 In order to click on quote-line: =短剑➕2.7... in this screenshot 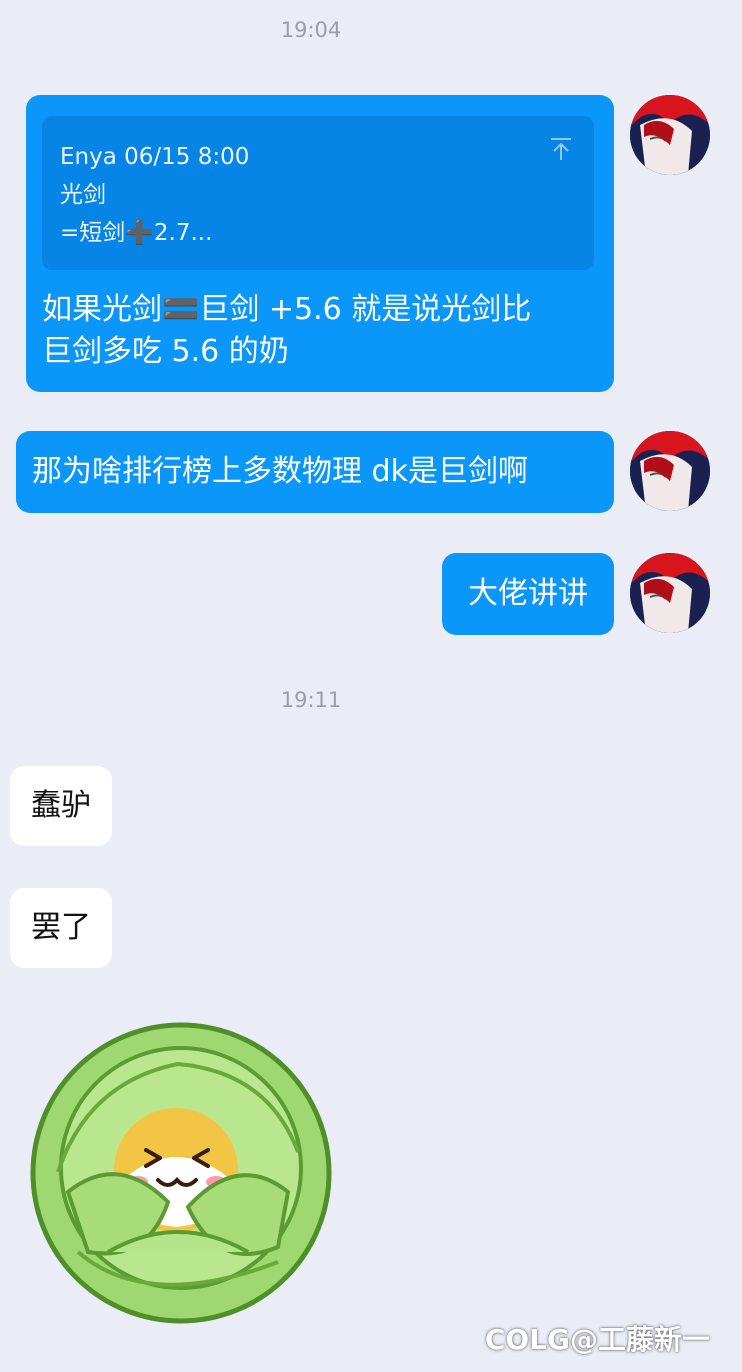, I will do `click(136, 233)`.